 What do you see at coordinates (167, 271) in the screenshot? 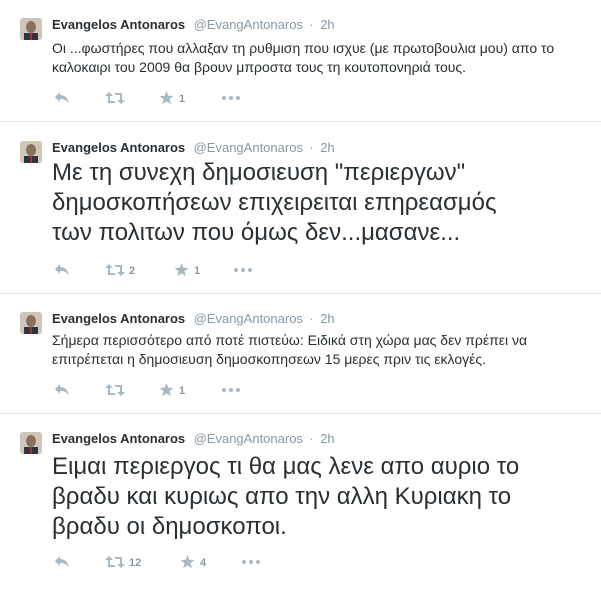
I see `tweet-actions: 2 1` at bounding box center [167, 271].